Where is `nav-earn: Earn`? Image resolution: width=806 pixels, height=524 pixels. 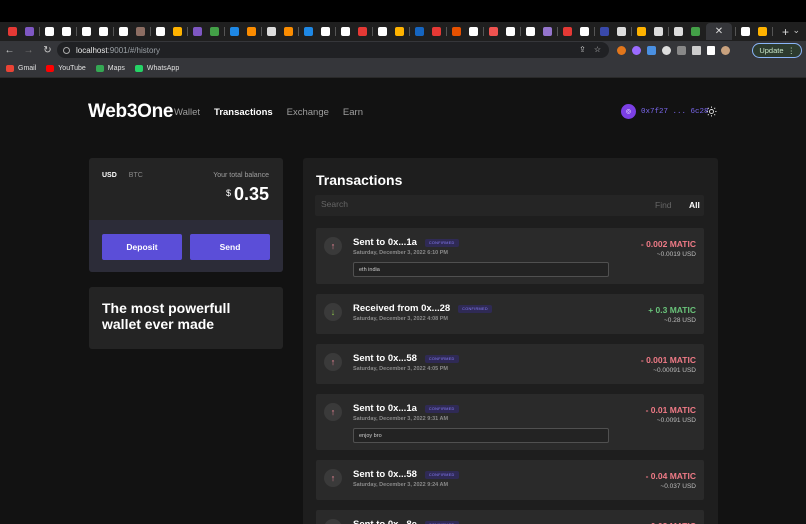
nav-earn: Earn is located at coordinates (353, 112).